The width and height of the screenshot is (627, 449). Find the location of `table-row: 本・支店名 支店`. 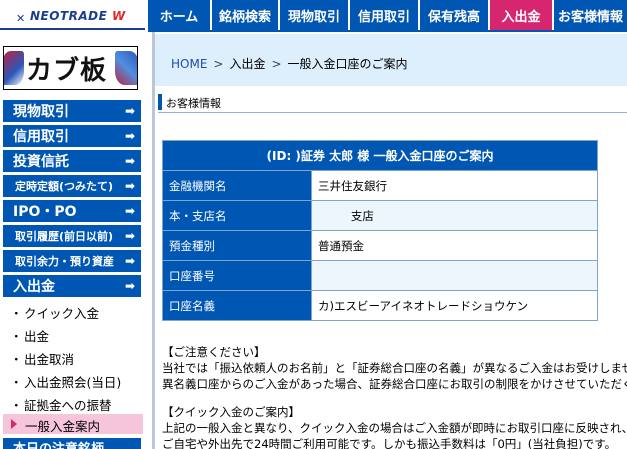

table-row: 本・支店名 支店 is located at coordinates (380, 215).